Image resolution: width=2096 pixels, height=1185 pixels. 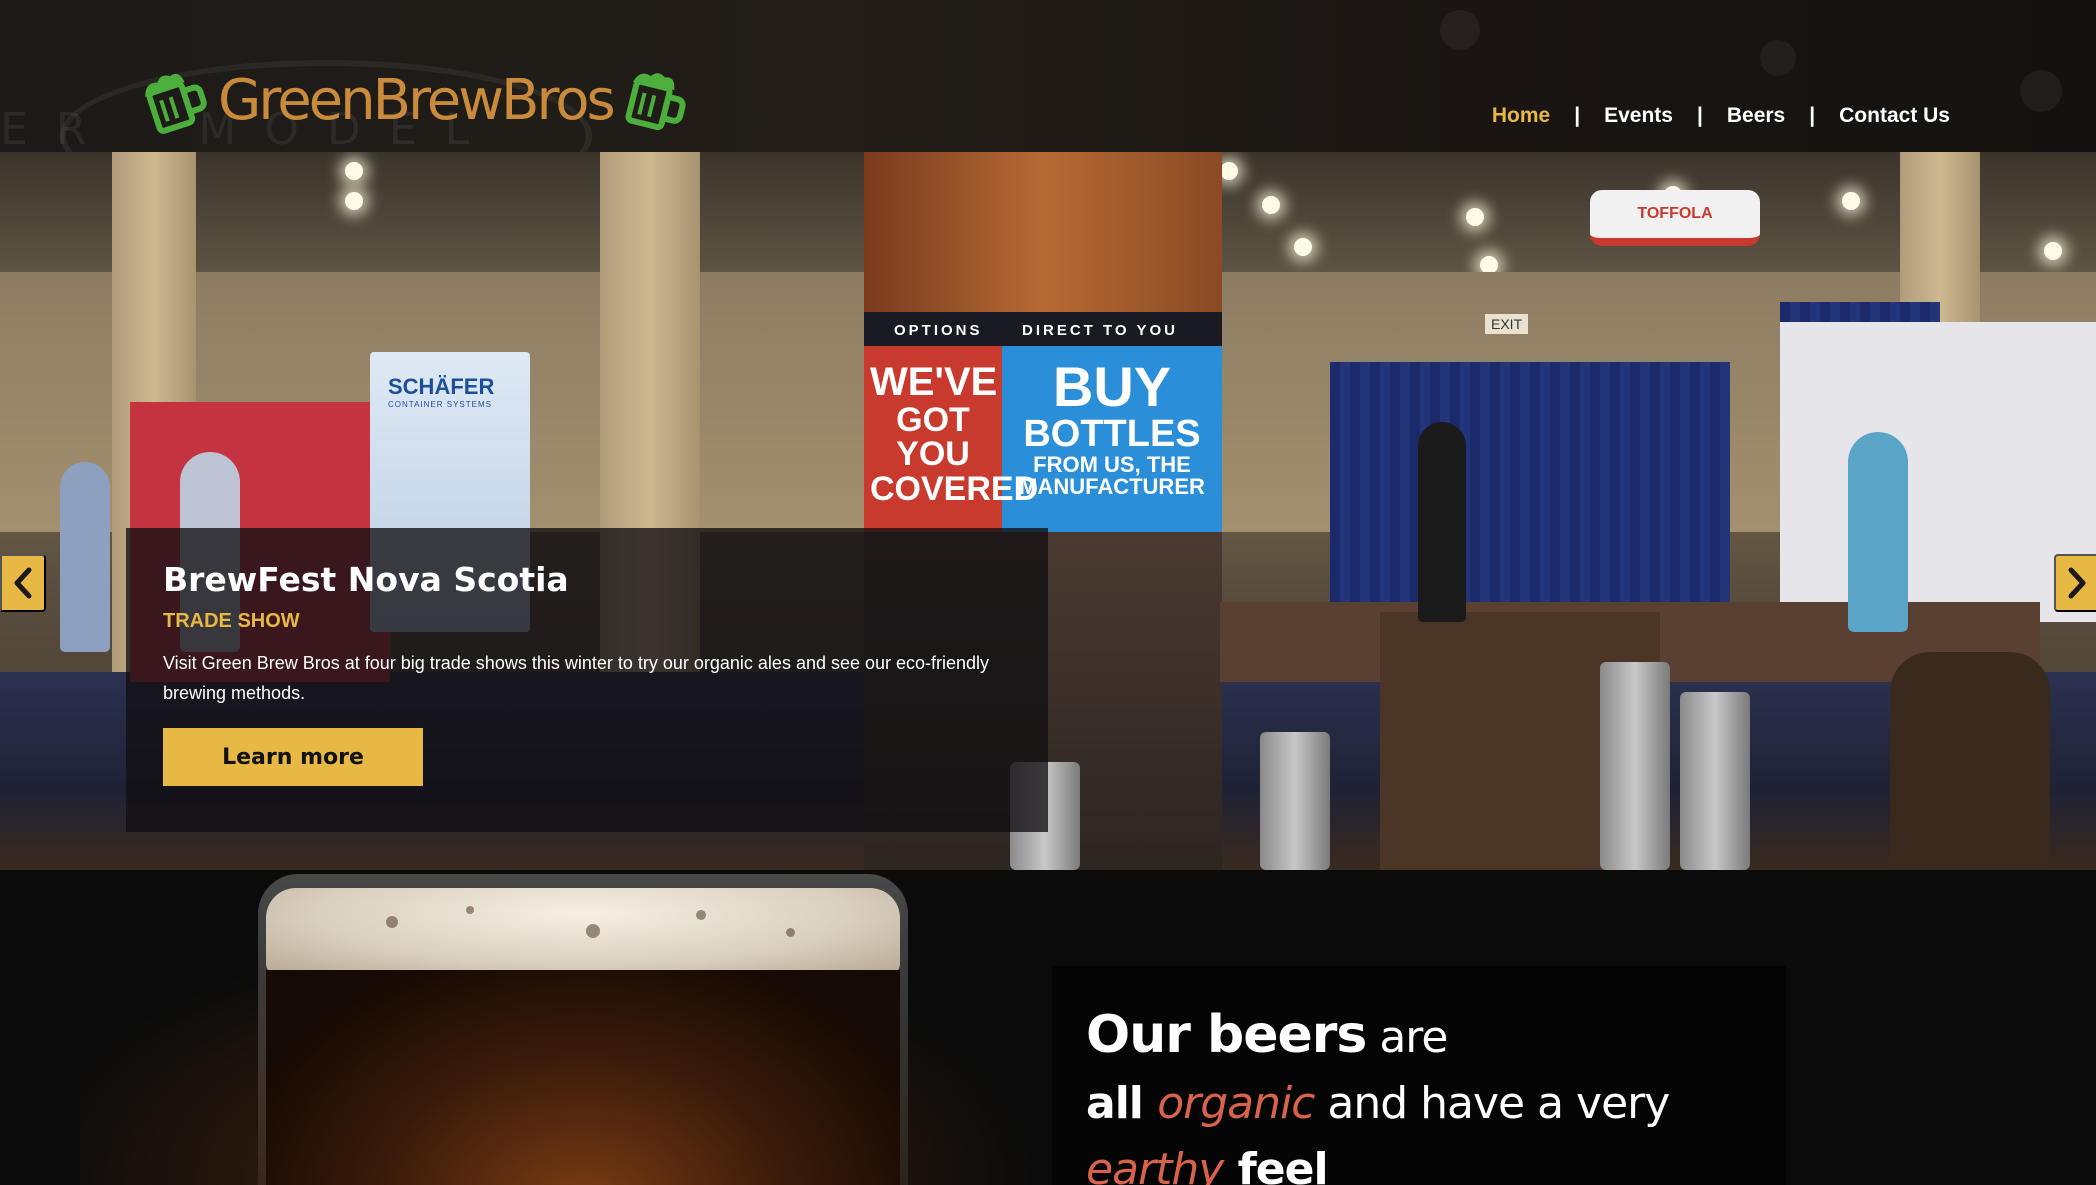 I want to click on nav-contact-us: Contact Us, so click(x=1894, y=116).